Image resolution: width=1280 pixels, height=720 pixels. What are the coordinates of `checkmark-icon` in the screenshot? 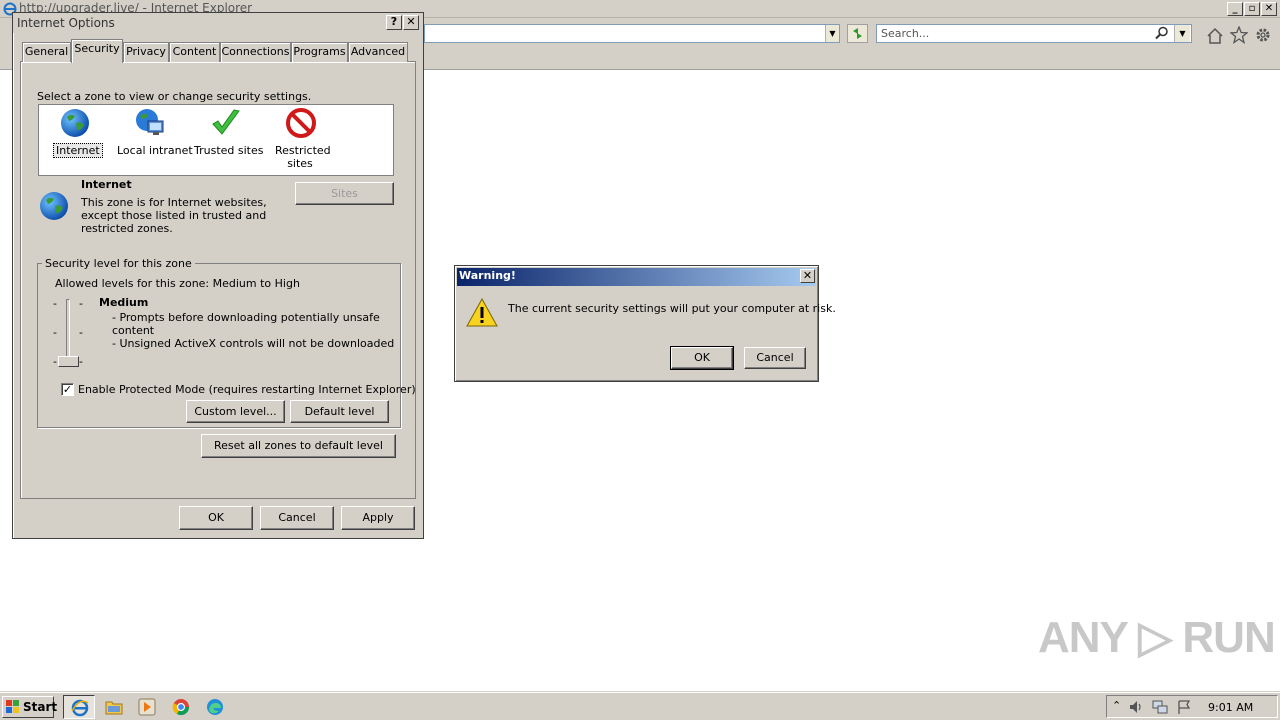 It's located at (226, 122).